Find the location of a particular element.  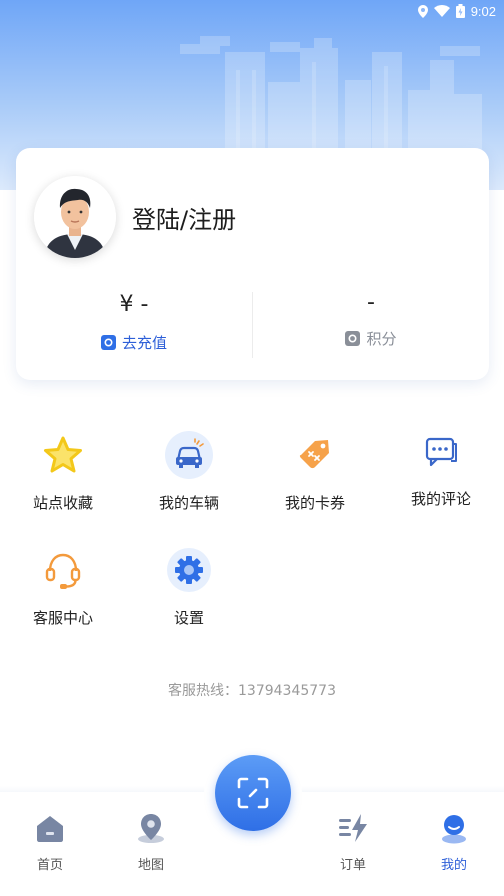

location-icon is located at coordinates (422, 11).